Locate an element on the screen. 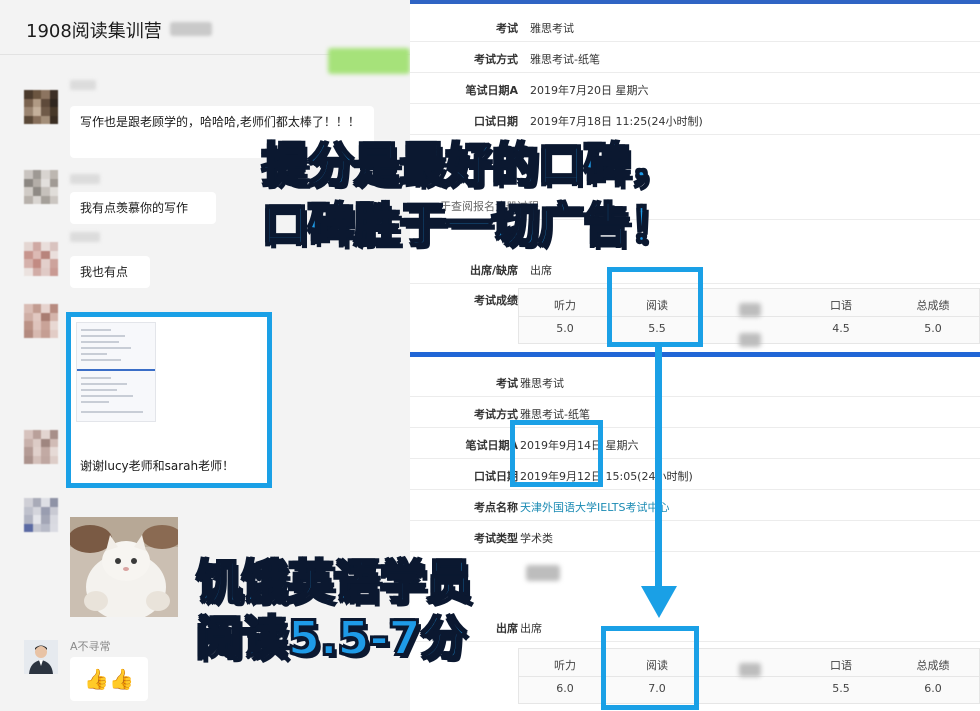 The height and width of the screenshot is (711, 980). chat-title: 1908阅读集训营 is located at coordinates (94, 31).